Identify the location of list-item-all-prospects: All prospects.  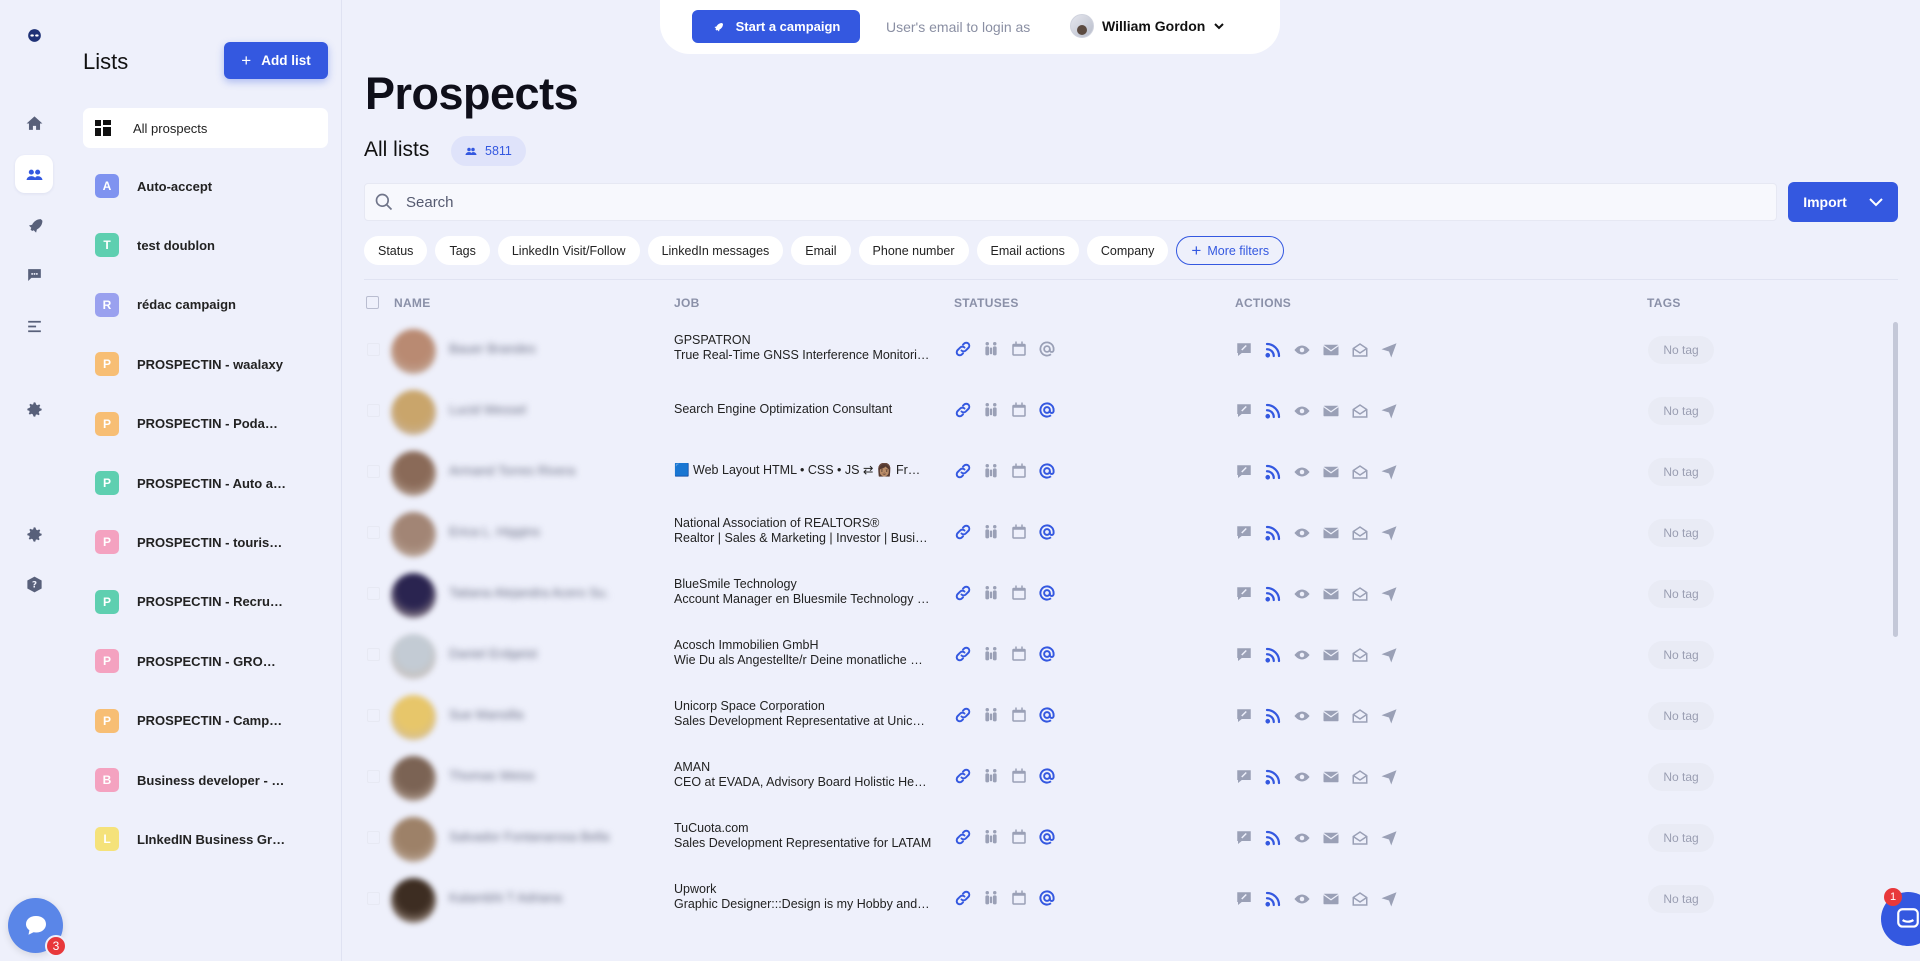
(205, 128).